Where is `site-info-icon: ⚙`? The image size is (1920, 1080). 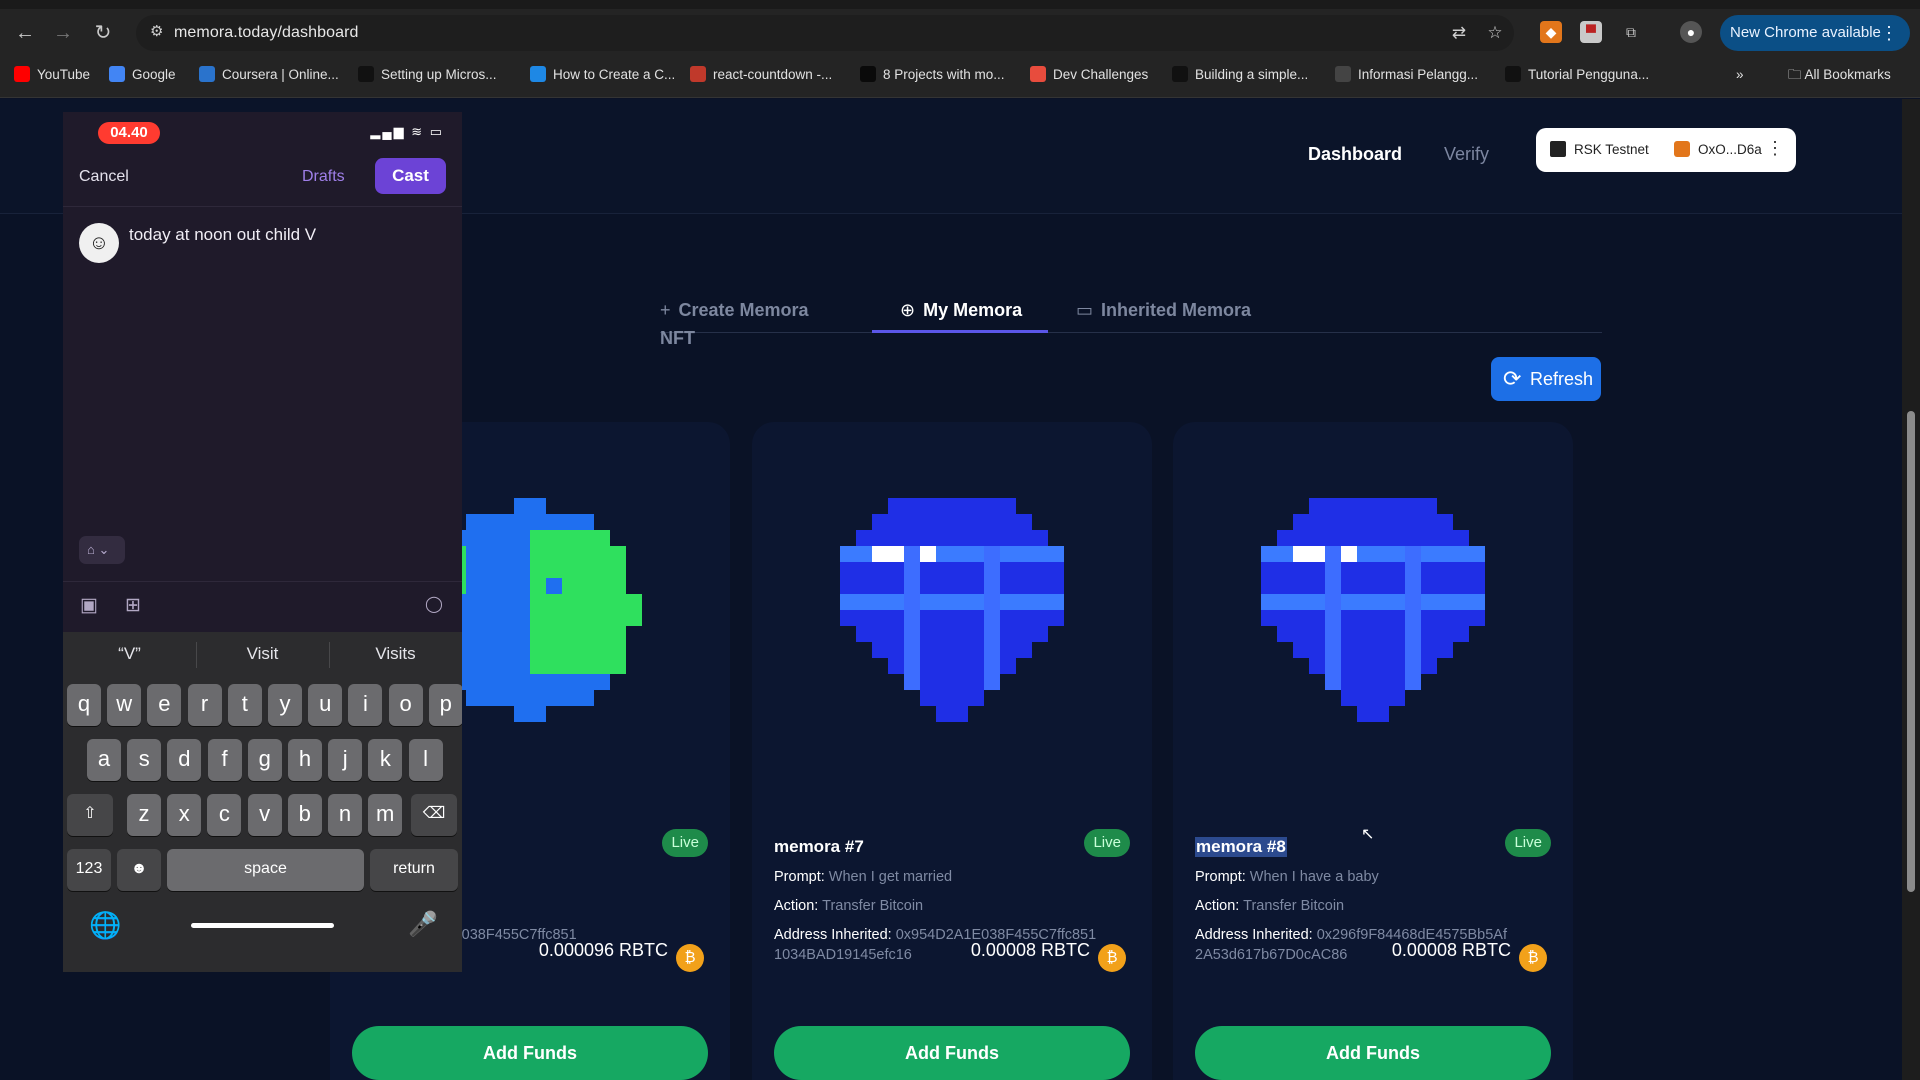 site-info-icon: ⚙ is located at coordinates (159, 32).